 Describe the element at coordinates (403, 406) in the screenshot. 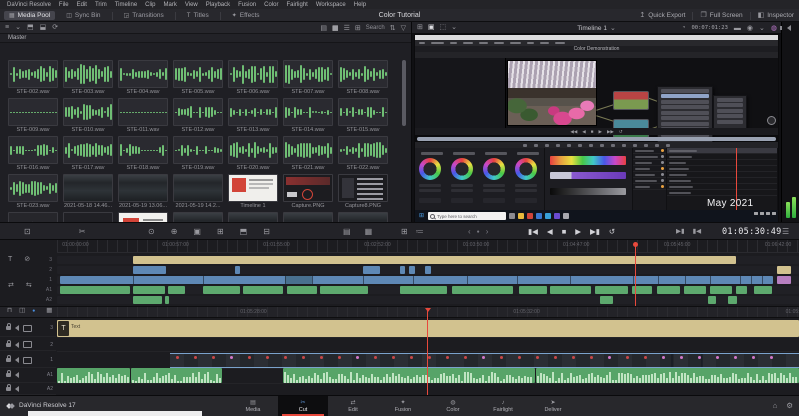

I see `page-fusion: ✦ Fusion` at that location.